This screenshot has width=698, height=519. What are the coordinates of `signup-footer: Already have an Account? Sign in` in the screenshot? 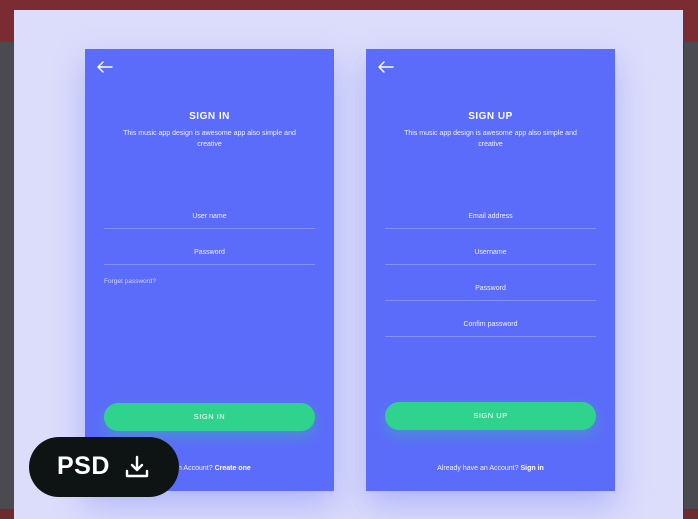 It's located at (490, 468).